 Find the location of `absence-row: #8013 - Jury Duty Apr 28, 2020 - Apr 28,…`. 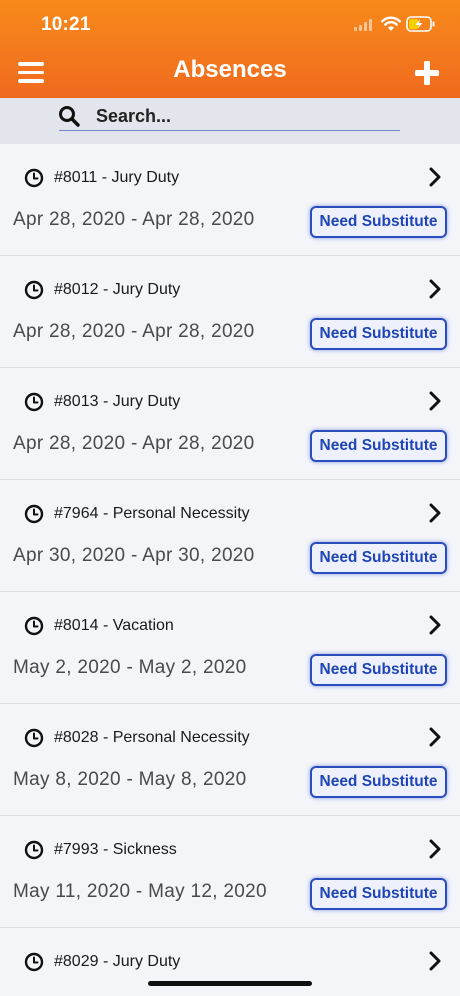

absence-row: #8013 - Jury Duty Apr 28, 2020 - Apr 28,… is located at coordinates (230, 424).